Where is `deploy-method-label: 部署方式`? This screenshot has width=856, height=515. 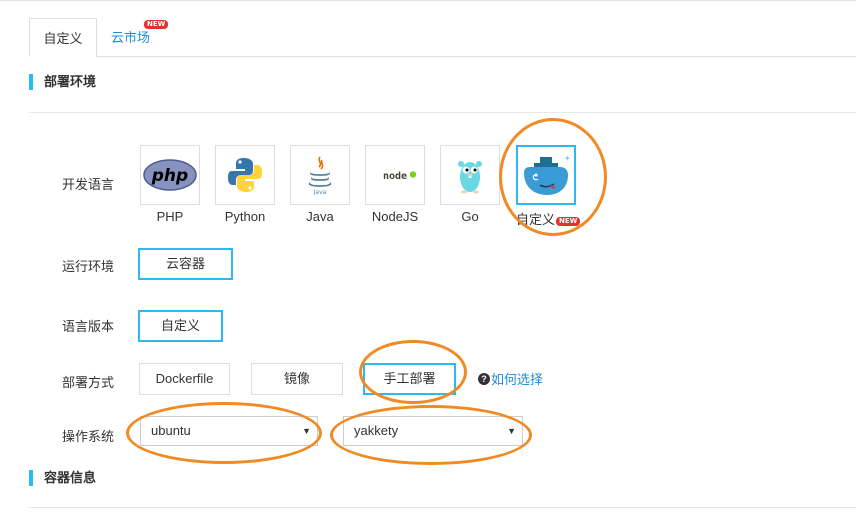
deploy-method-label: 部署方式 is located at coordinates (88, 382).